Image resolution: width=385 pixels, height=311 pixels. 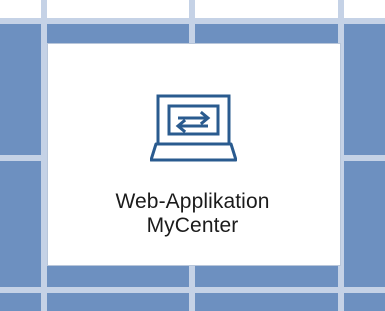 What do you see at coordinates (192, 201) in the screenshot?
I see `app-tile-label-line-1: Web-Applikation` at bounding box center [192, 201].